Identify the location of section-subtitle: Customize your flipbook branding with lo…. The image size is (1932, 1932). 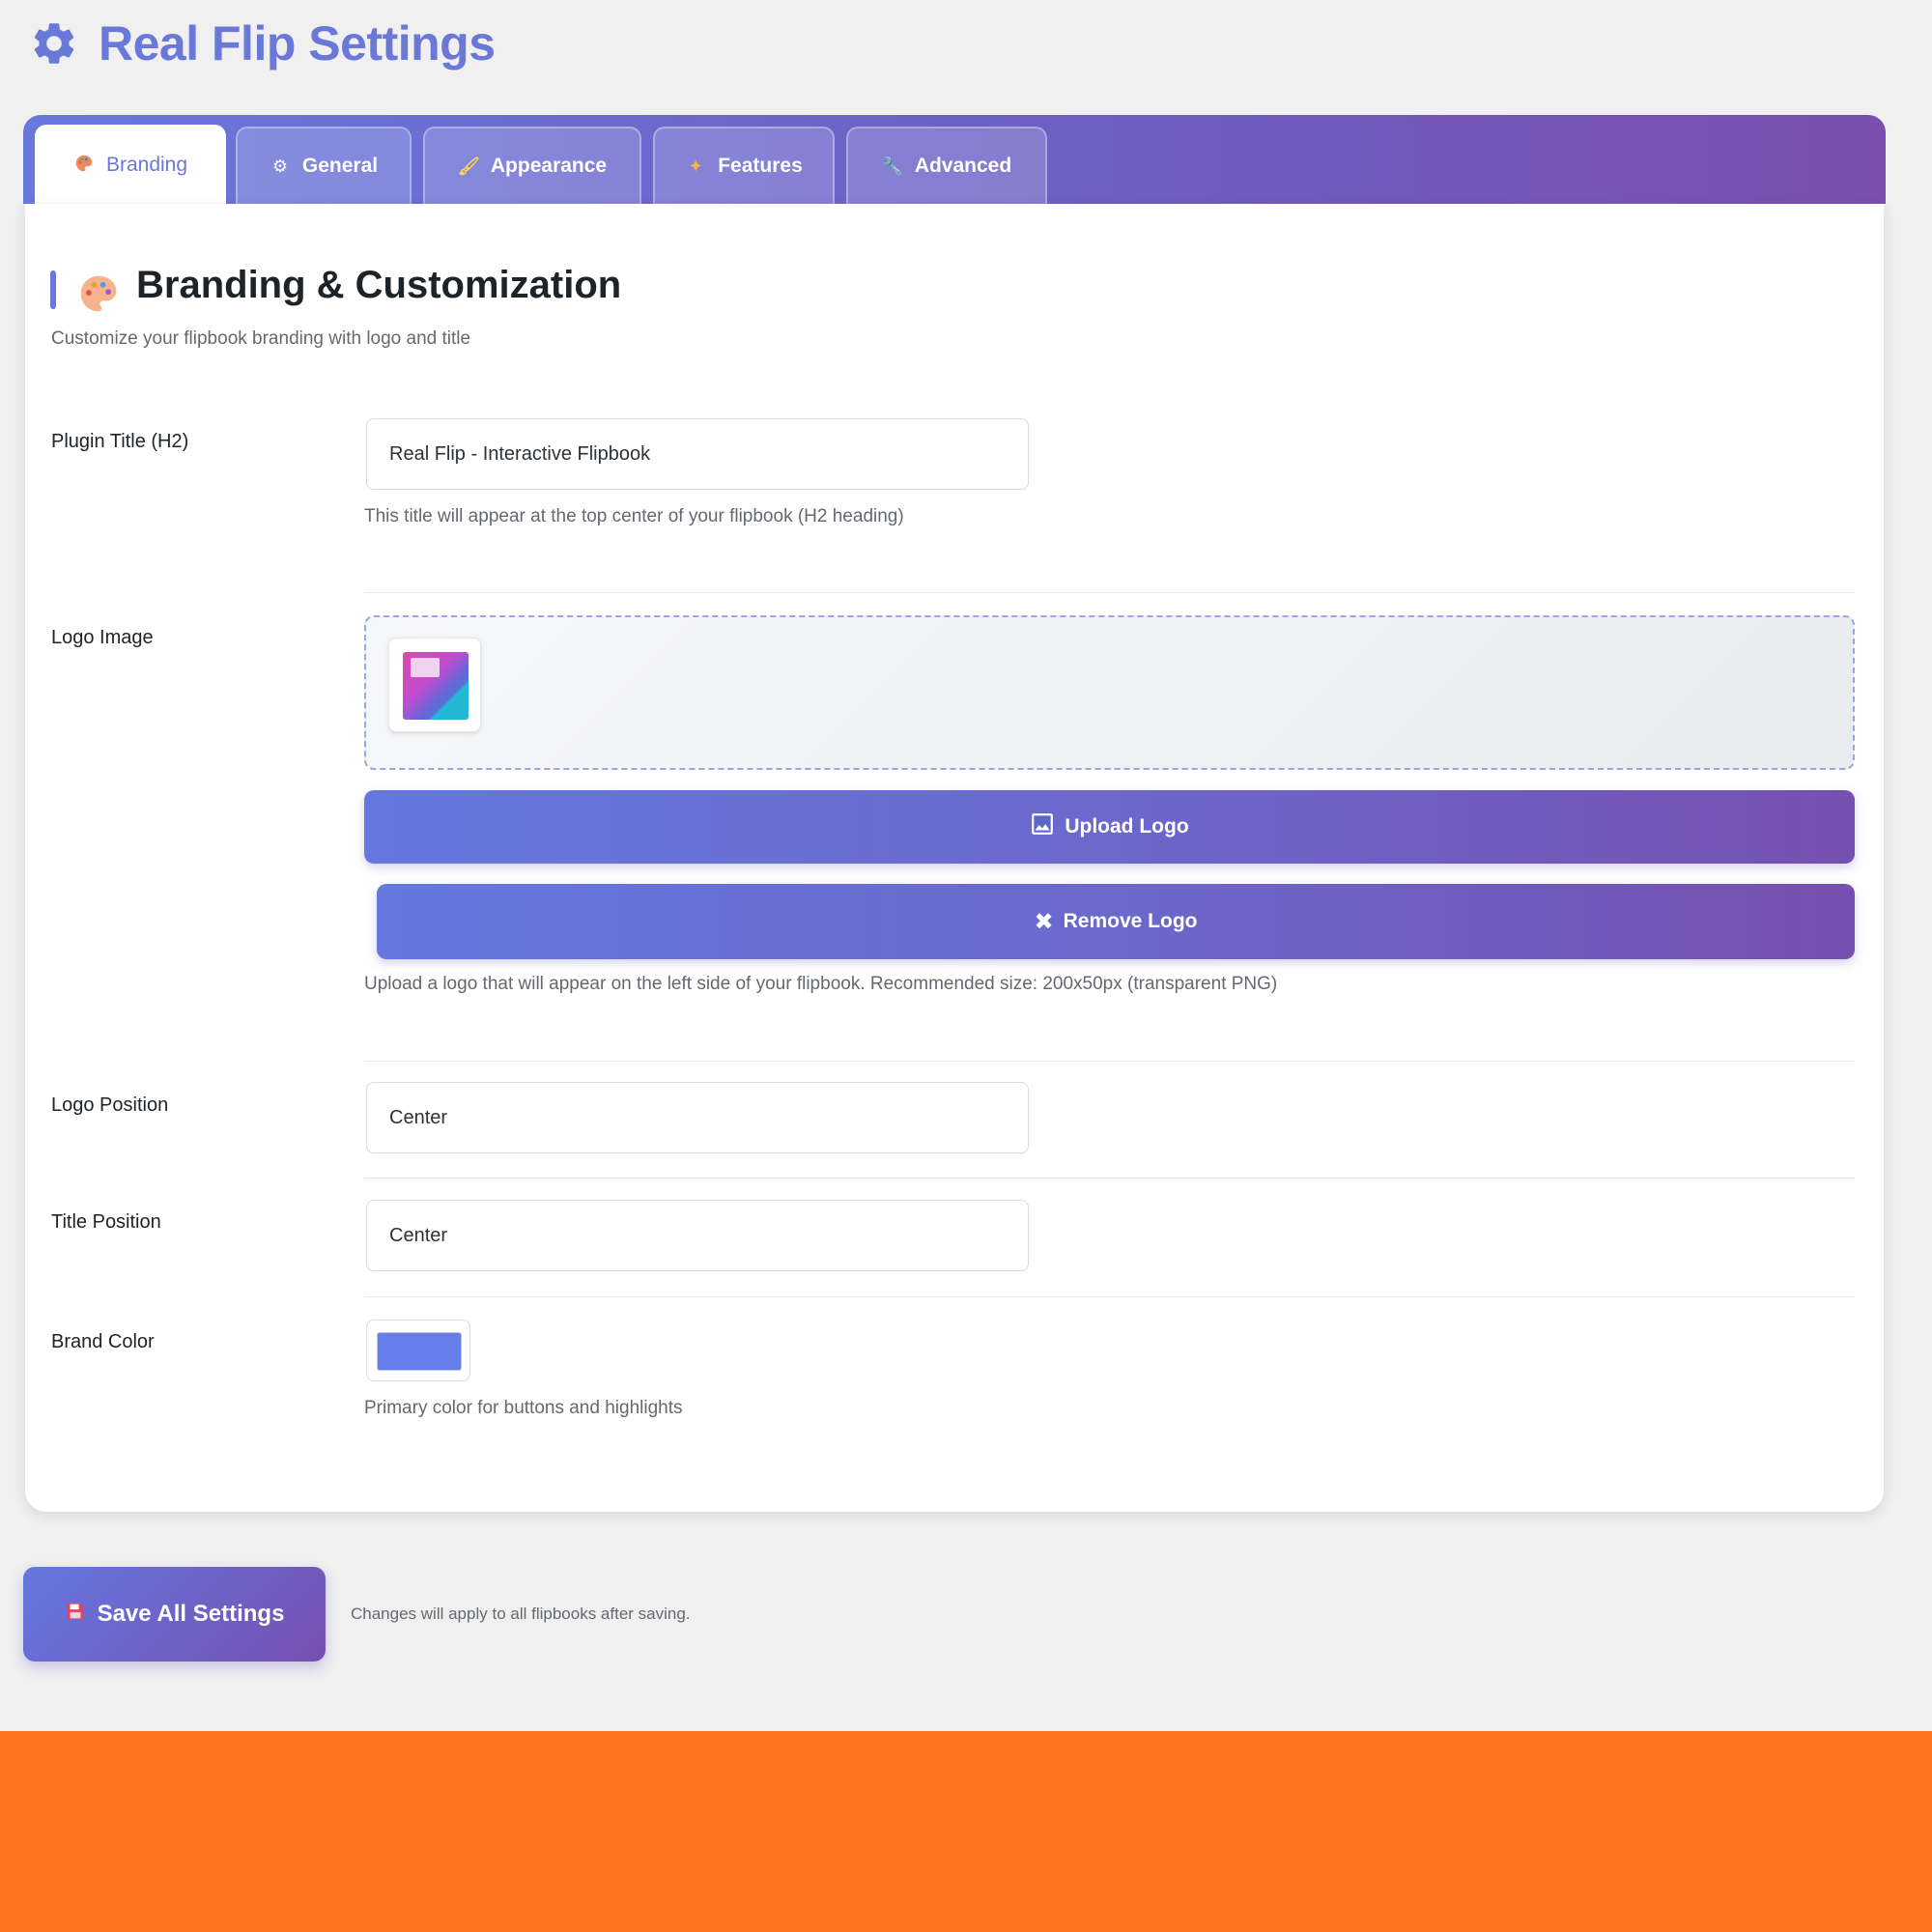
(261, 338).